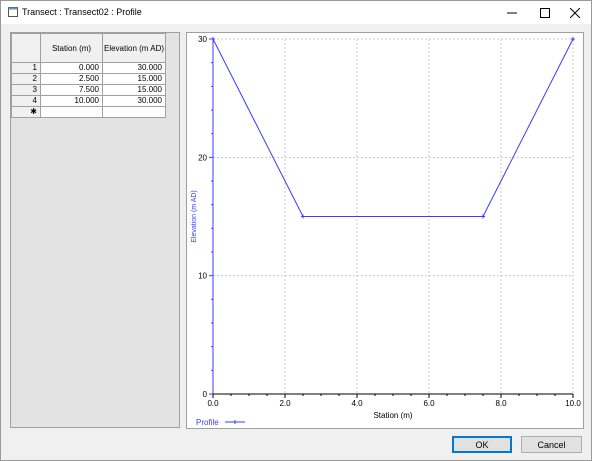 Image resolution: width=592 pixels, height=461 pixels. I want to click on station-cell: 0.000, so click(71, 68).